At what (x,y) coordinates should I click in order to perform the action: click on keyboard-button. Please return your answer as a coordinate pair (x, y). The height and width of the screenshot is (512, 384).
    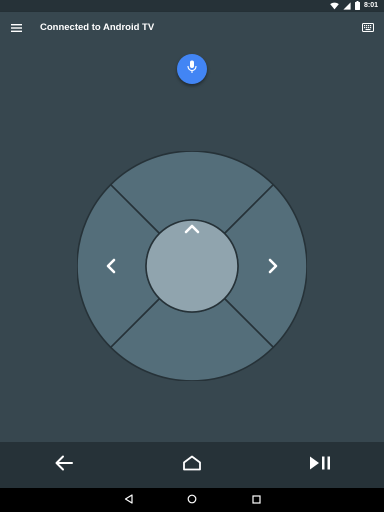
    Looking at the image, I should click on (368, 28).